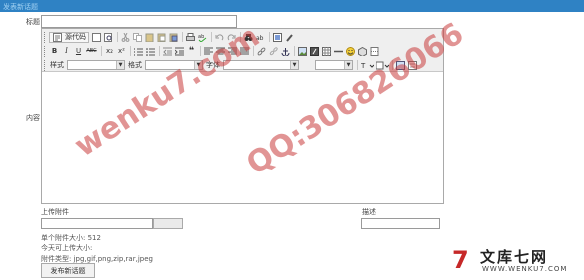 This screenshot has height=280, width=584. Describe the element at coordinates (54, 51) in the screenshot. I see `bold-button: B` at that location.